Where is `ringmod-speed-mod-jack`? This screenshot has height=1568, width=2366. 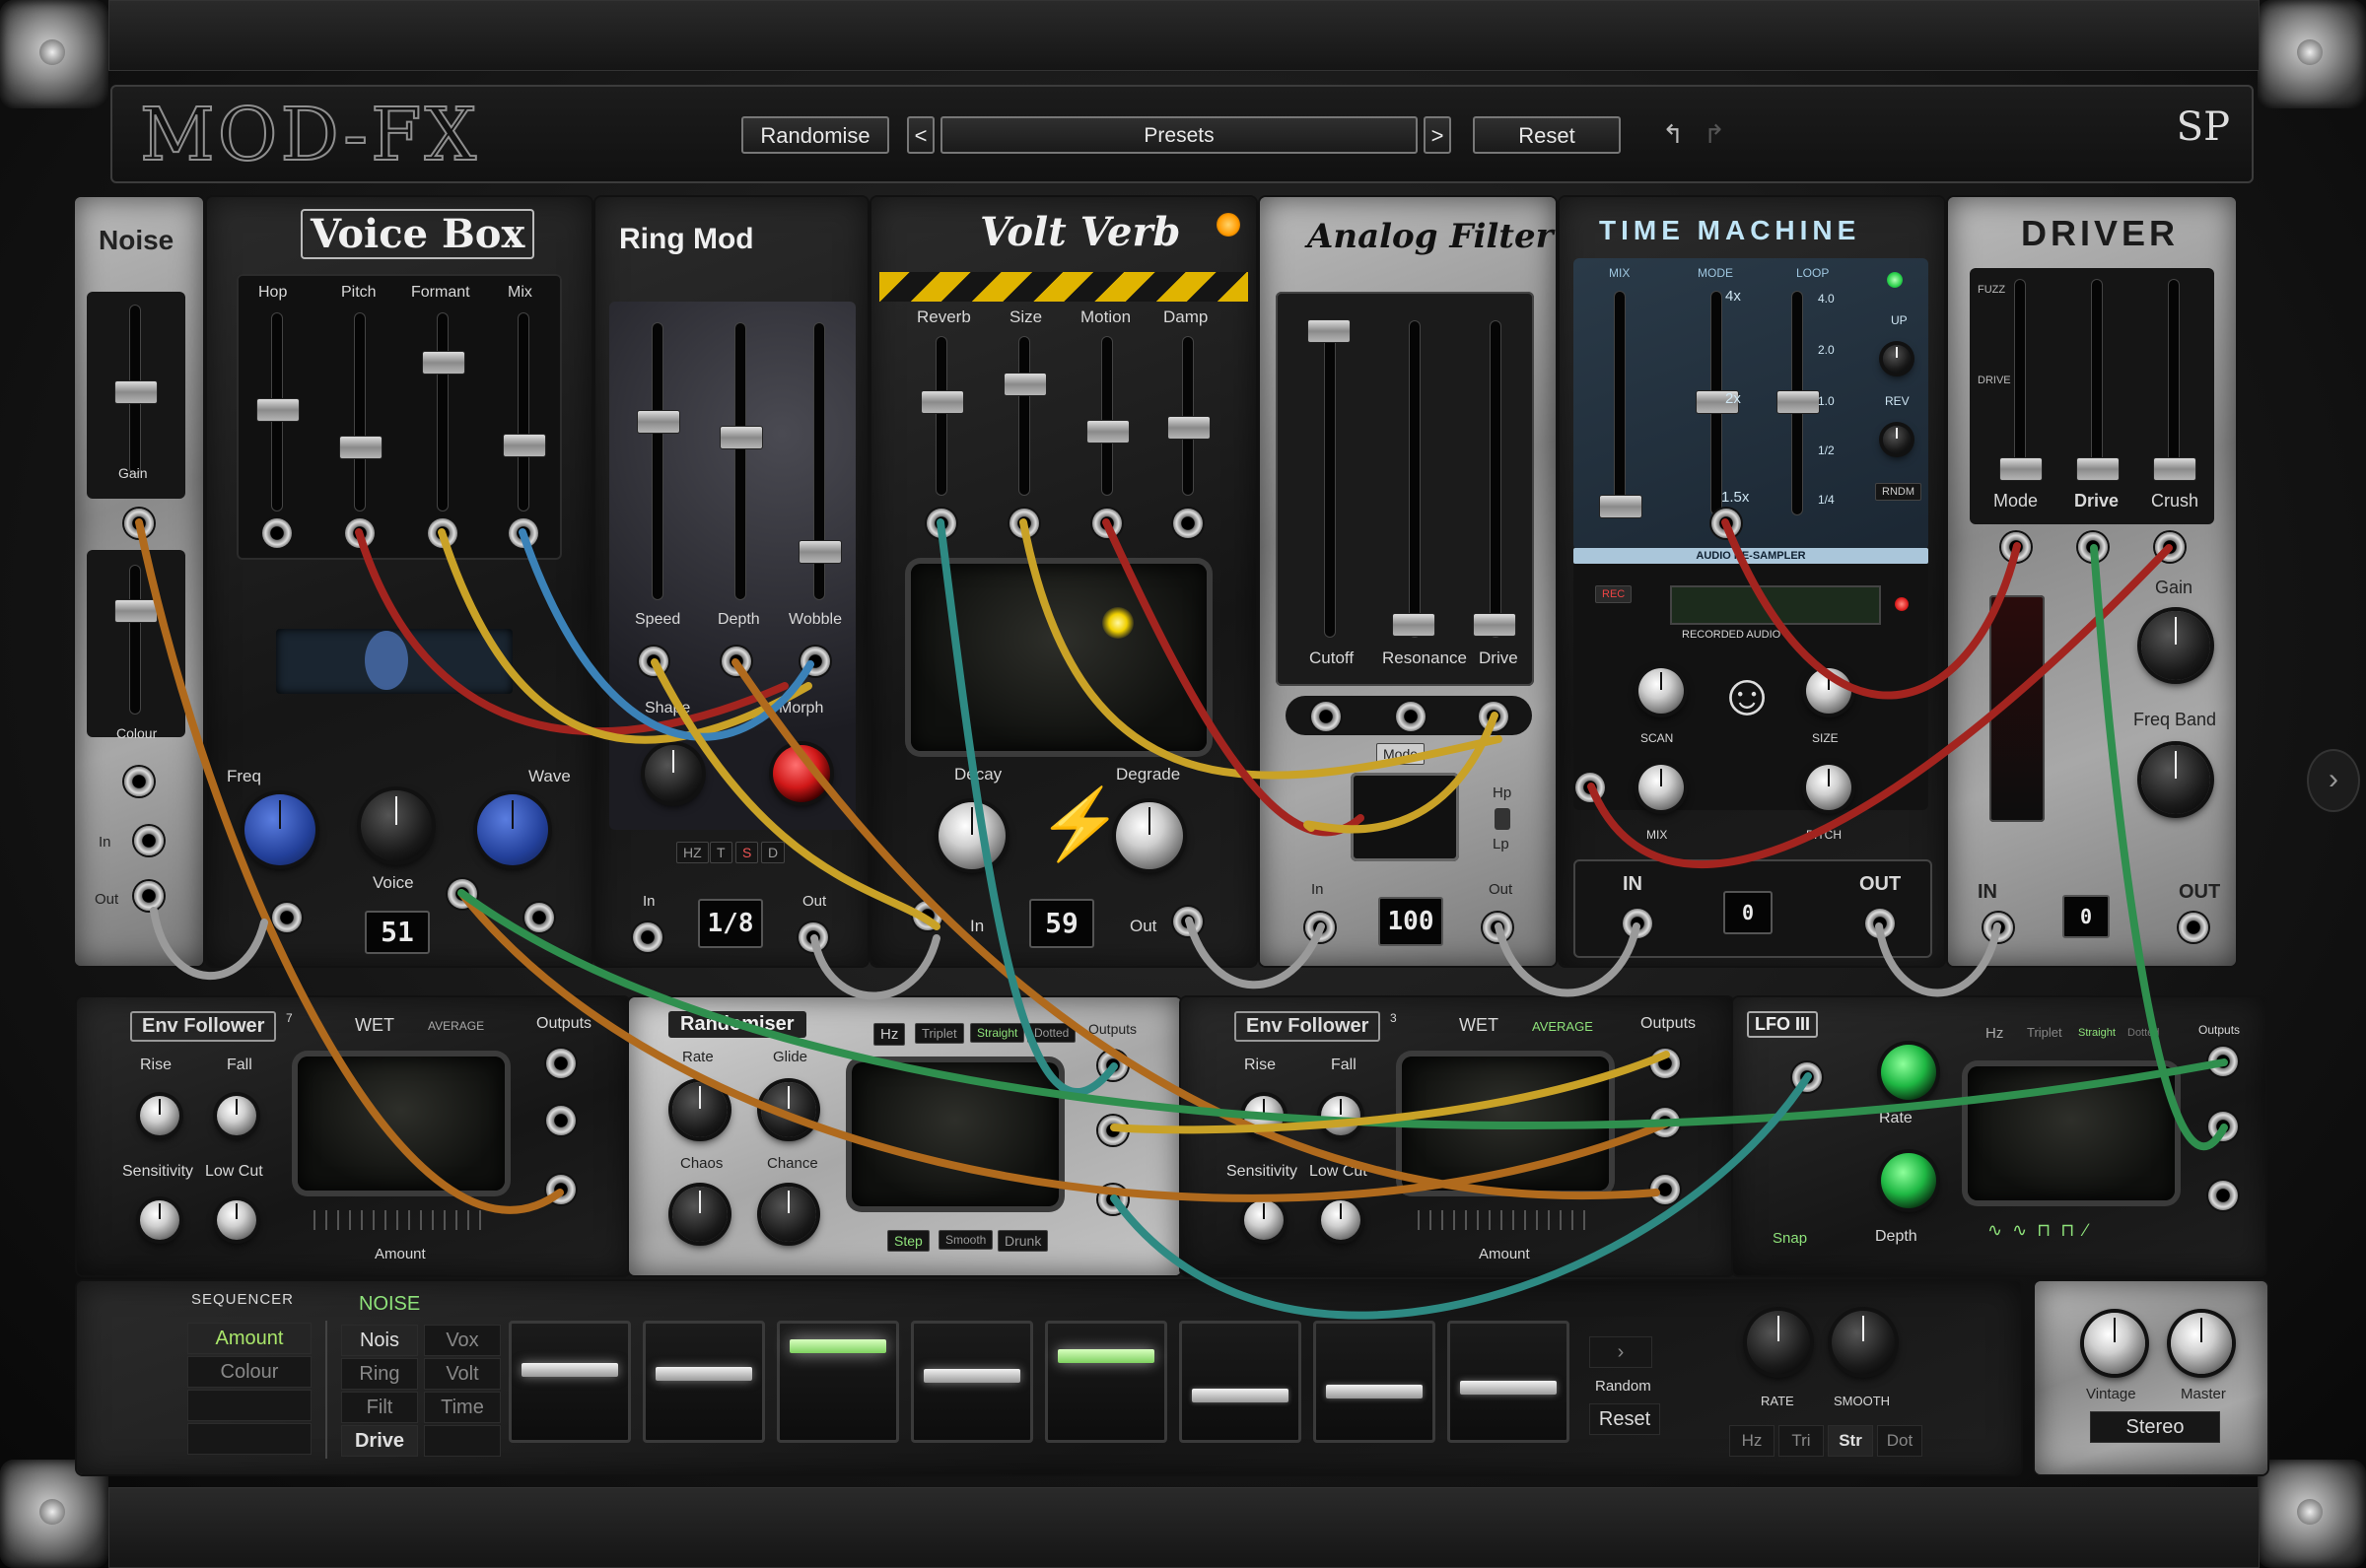 ringmod-speed-mod-jack is located at coordinates (653, 661).